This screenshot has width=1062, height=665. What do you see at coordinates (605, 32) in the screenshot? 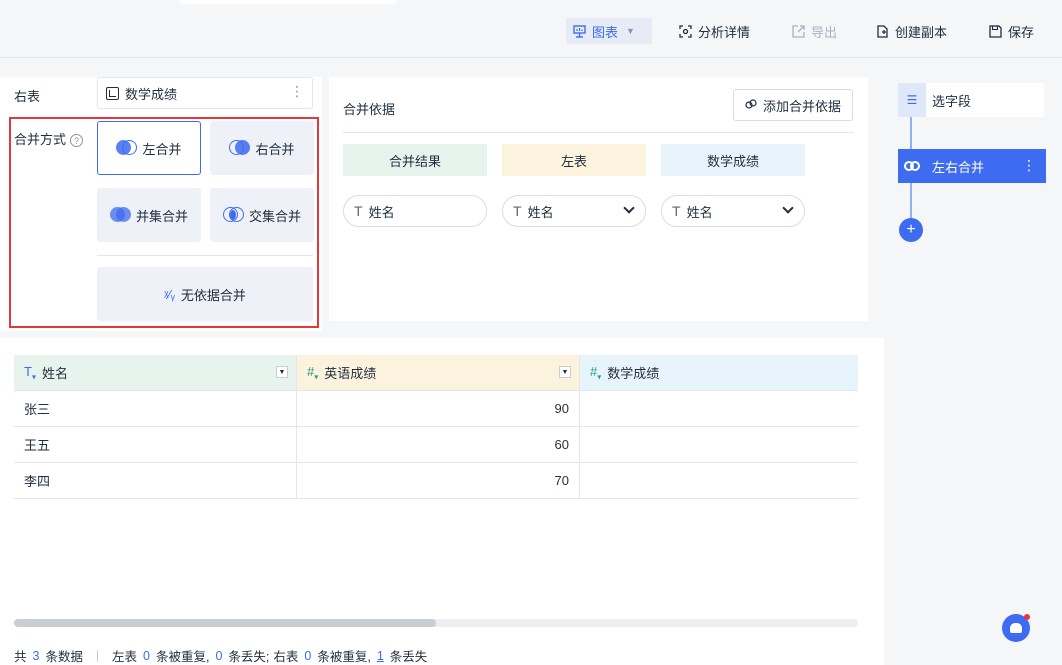
I see `chart-label: 图表` at bounding box center [605, 32].